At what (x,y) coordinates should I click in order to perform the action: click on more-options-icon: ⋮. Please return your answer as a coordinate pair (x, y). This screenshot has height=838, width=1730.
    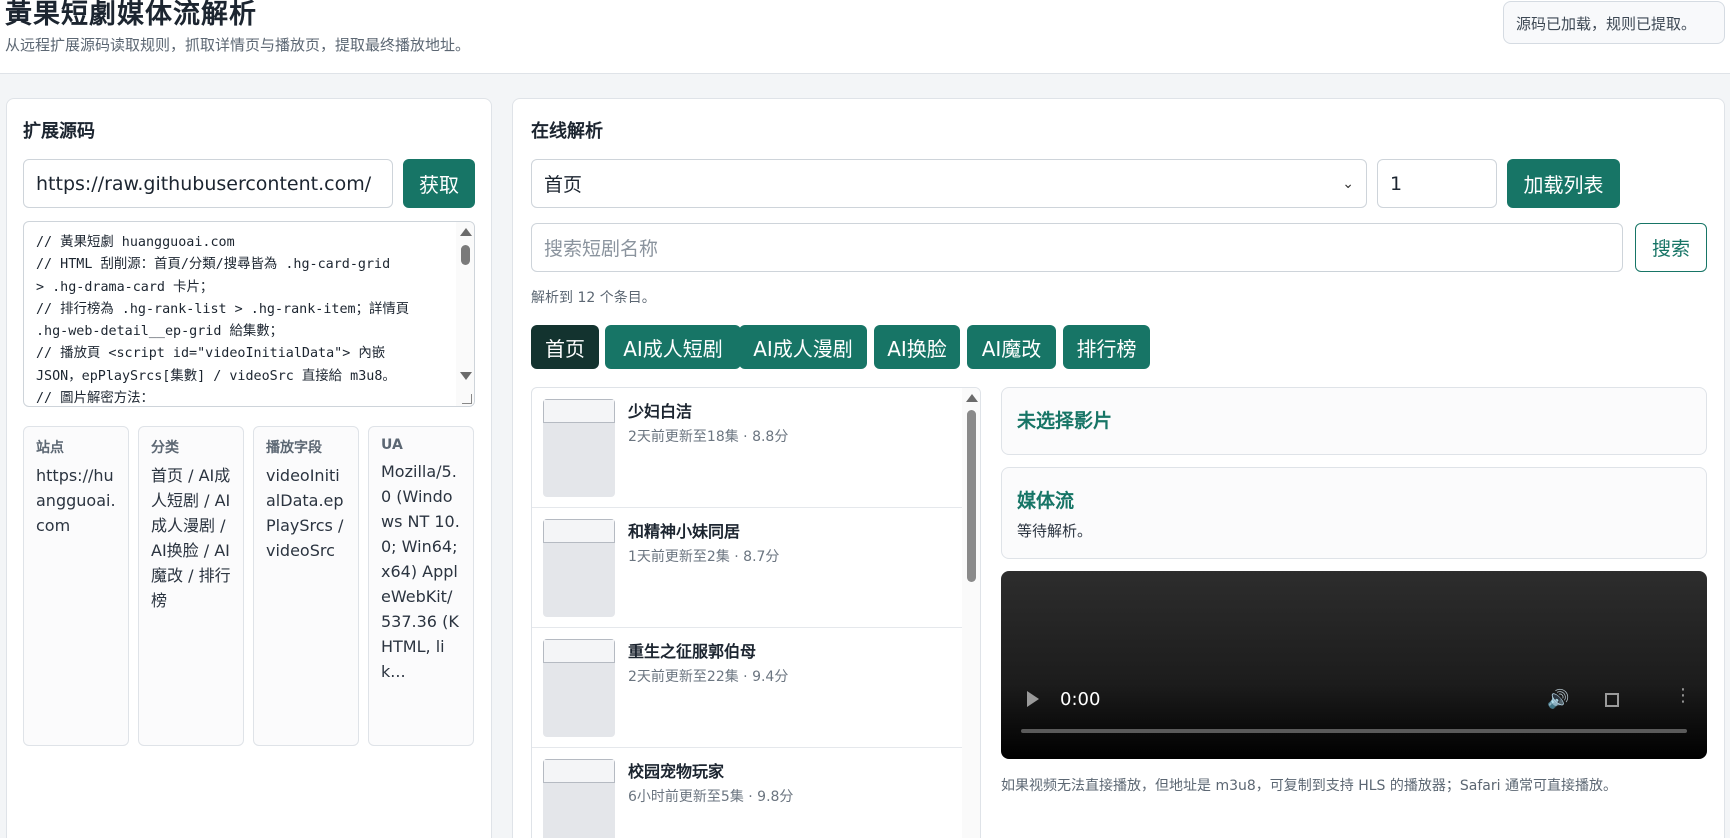
    Looking at the image, I should click on (1683, 695).